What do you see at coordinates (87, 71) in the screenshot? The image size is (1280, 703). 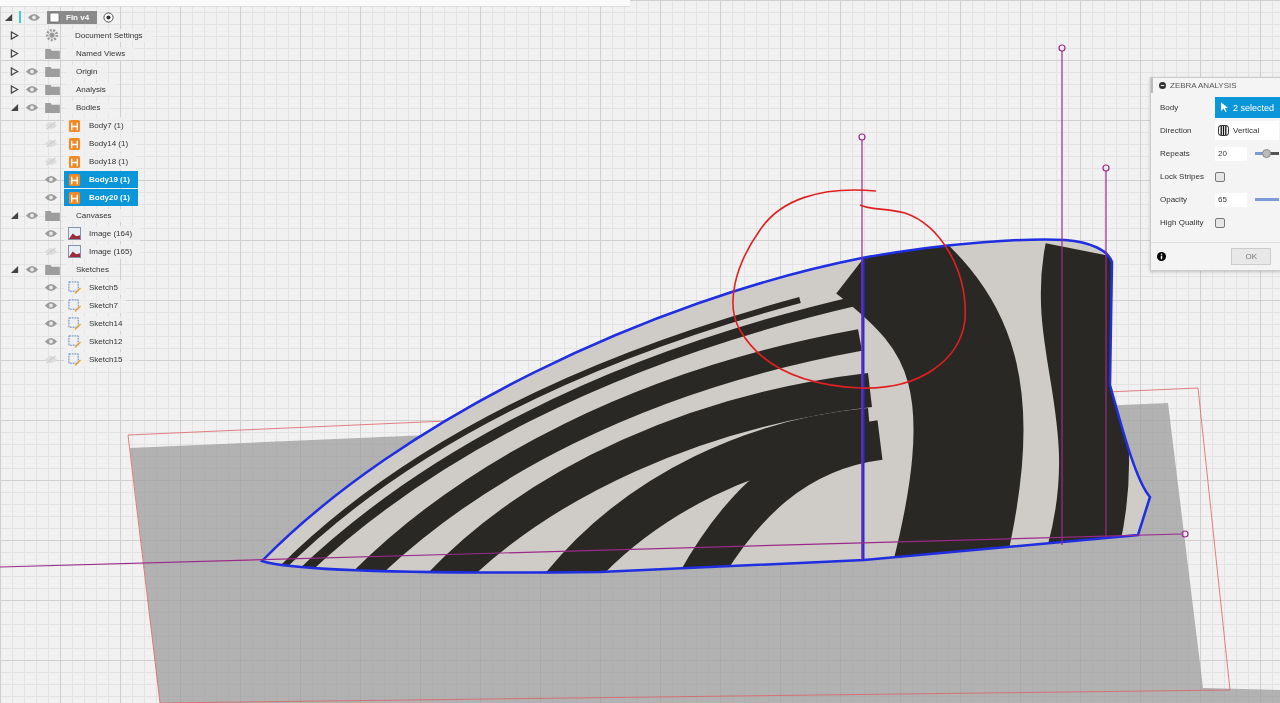 I see `tree-node: Origin` at bounding box center [87, 71].